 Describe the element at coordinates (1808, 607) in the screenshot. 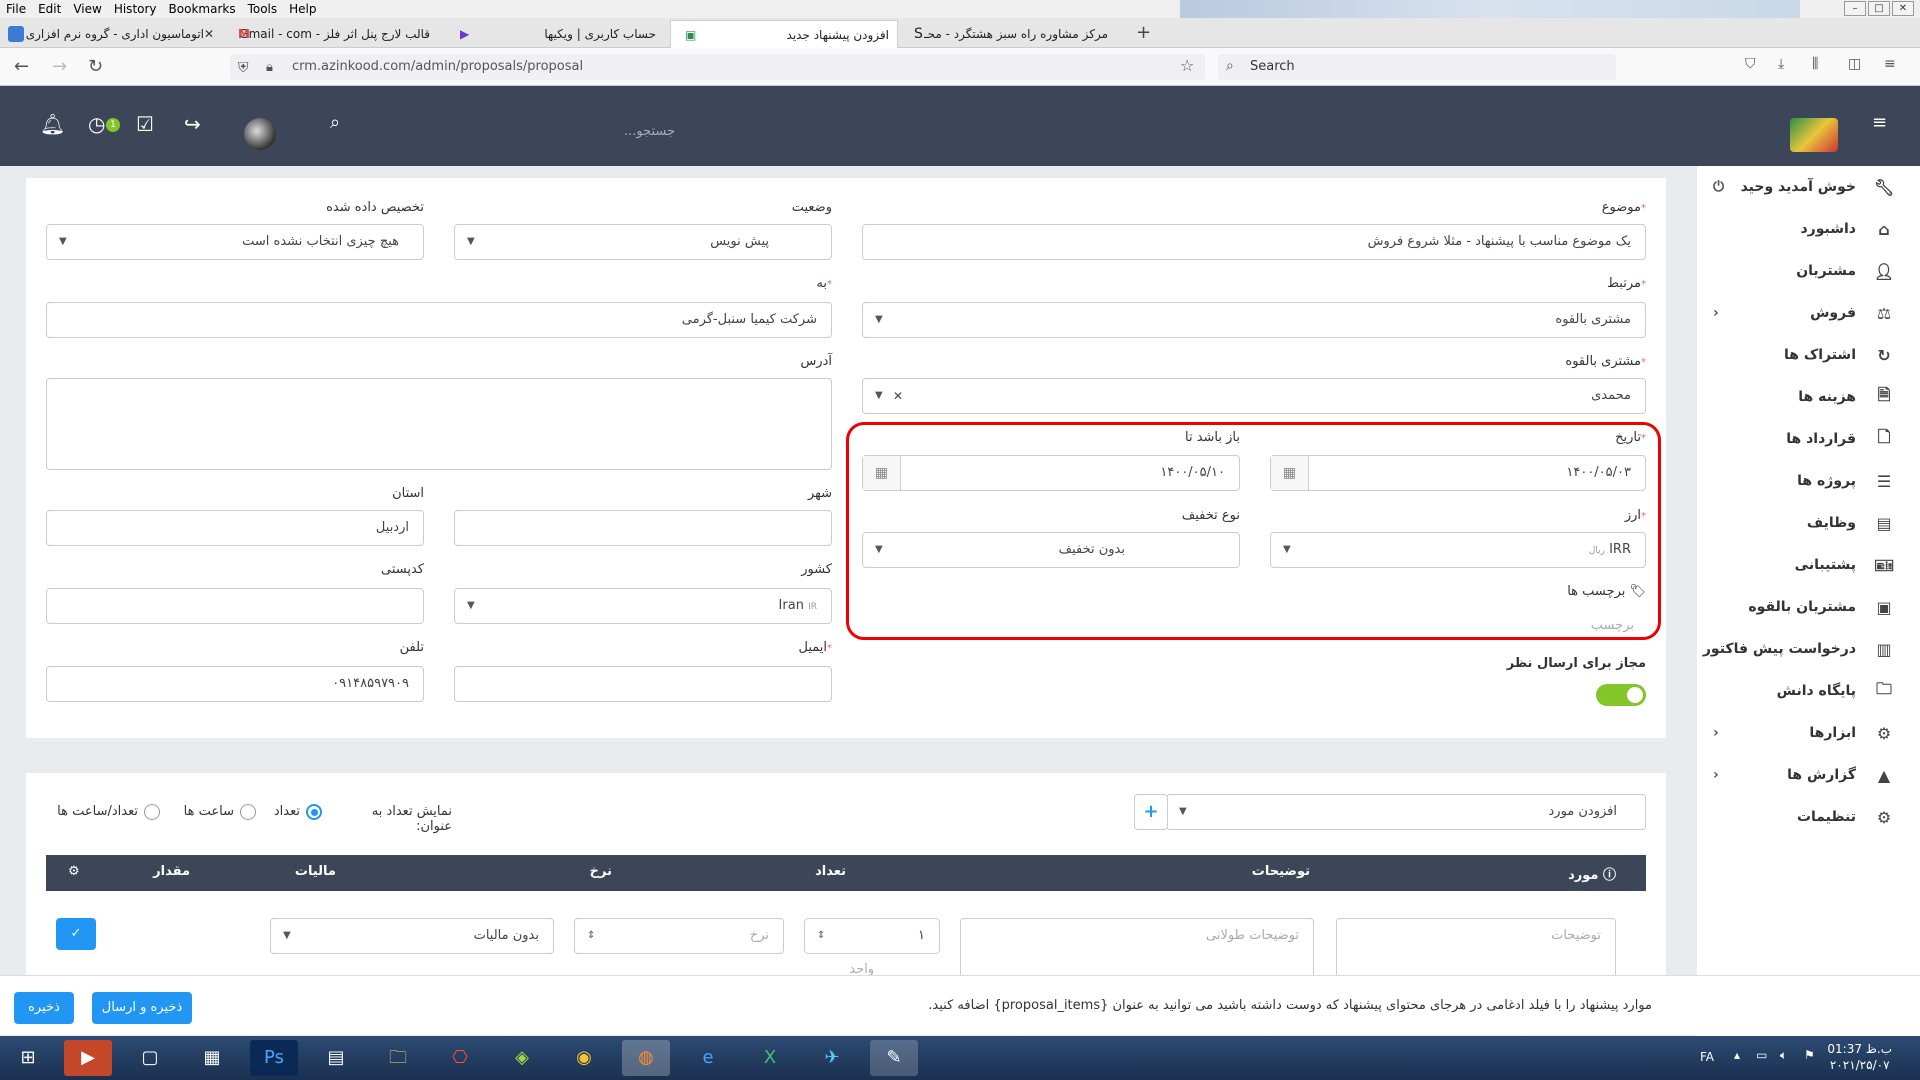

I see `sidebar-item-leads: ▣ مشتریان بالقوه` at that location.